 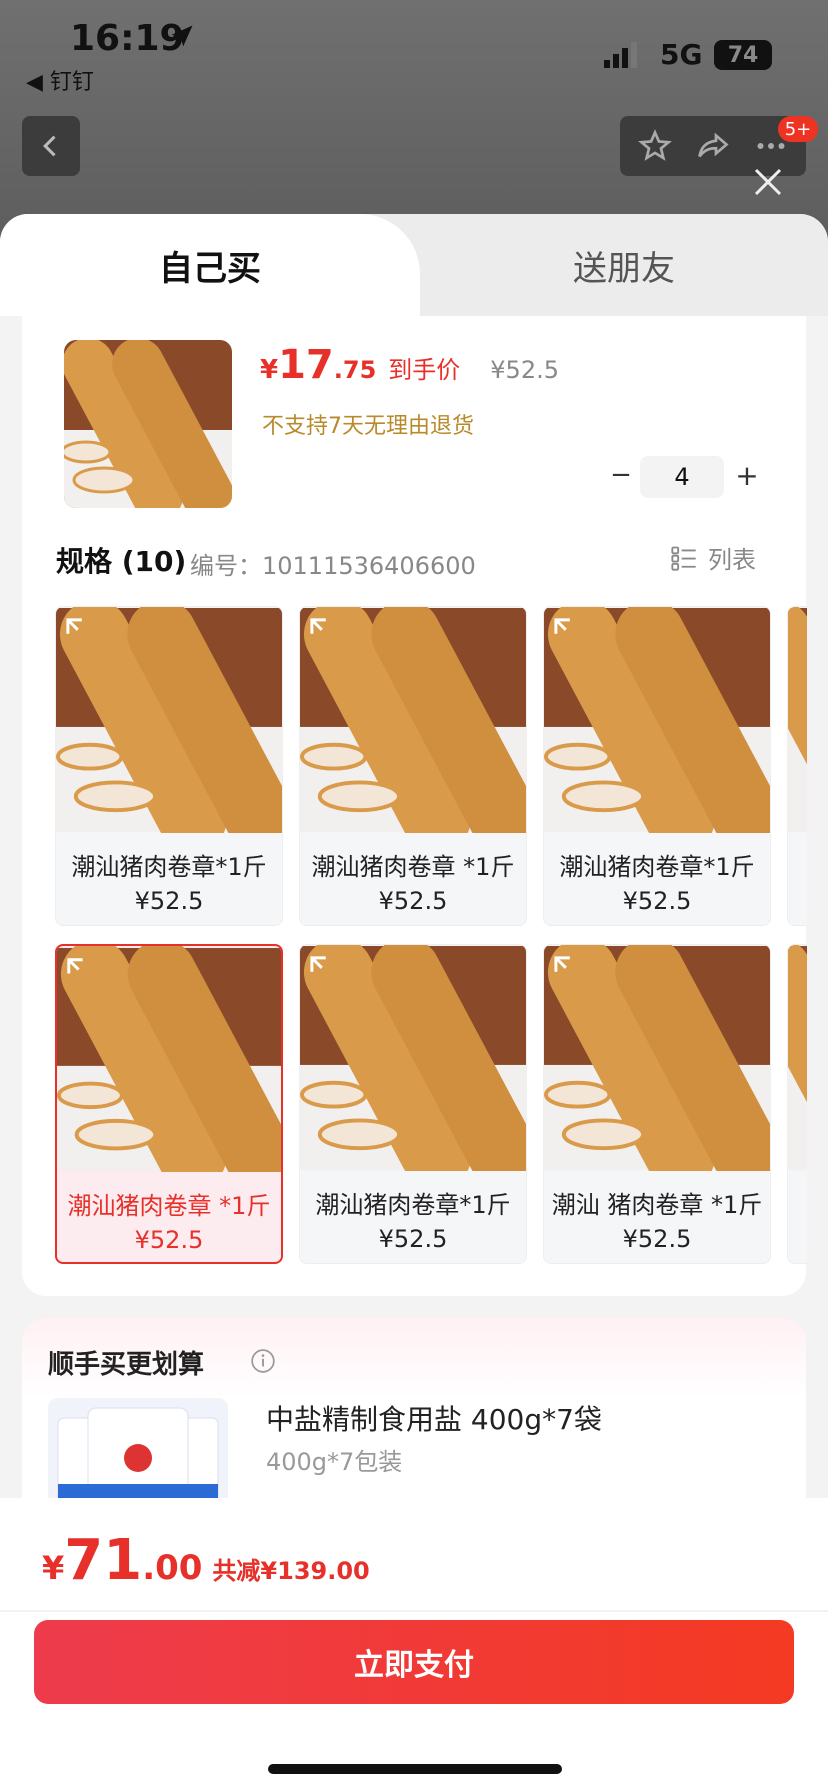 What do you see at coordinates (683, 558) in the screenshot?
I see `list-icon` at bounding box center [683, 558].